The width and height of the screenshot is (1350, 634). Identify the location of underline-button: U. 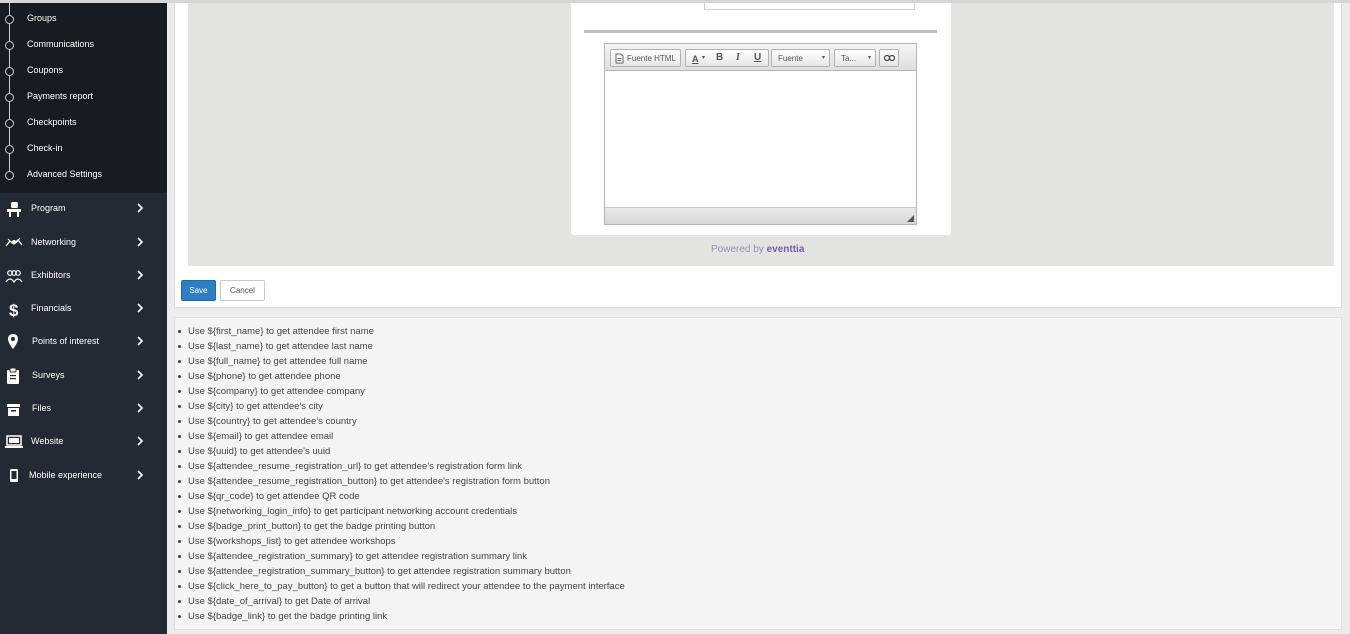
(758, 58).